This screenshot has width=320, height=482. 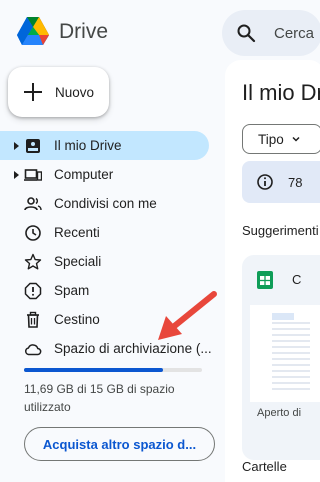 What do you see at coordinates (75, 92) in the screenshot?
I see `new-button-label: Nuovo` at bounding box center [75, 92].